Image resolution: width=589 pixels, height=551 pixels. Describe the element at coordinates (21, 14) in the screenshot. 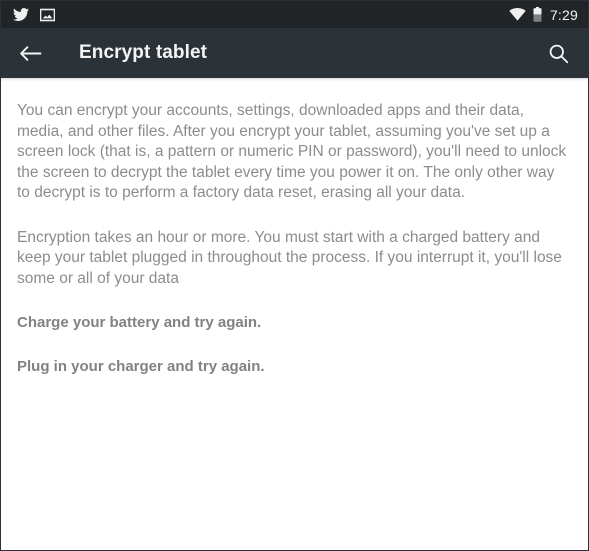

I see `twitter-notification-icon` at that location.